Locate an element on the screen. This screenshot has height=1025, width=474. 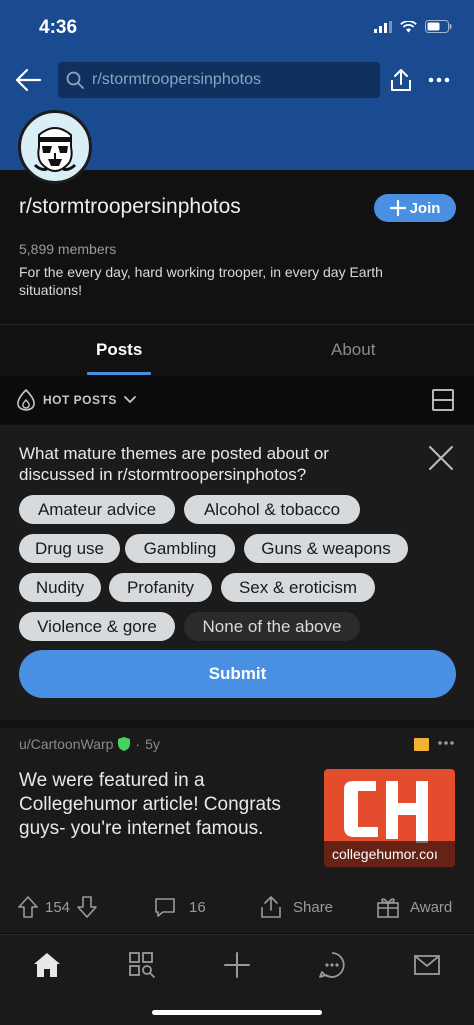
search-input: r/stormtroopersinphotos is located at coordinates (219, 80).